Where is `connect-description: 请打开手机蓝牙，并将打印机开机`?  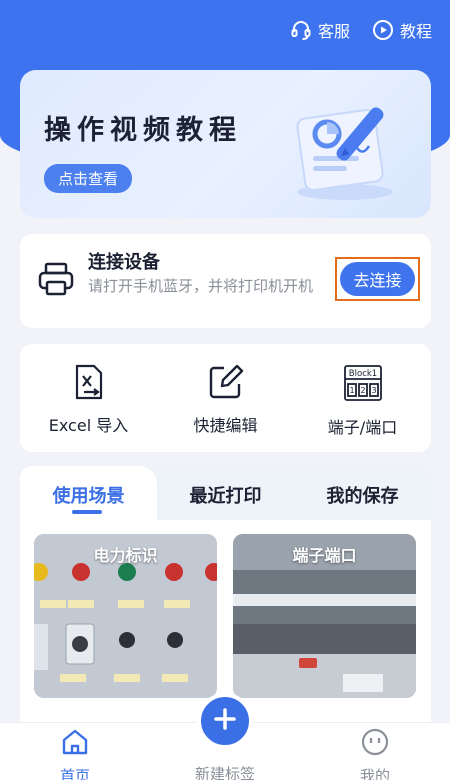 connect-description: 请打开手机蓝牙，并将打印机开机 is located at coordinates (201, 286).